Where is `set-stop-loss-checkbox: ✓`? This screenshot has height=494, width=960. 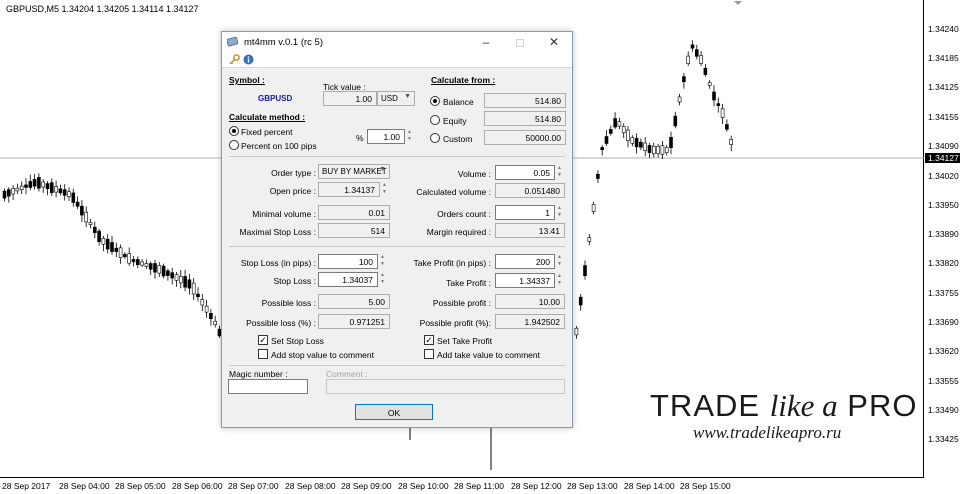 set-stop-loss-checkbox: ✓ is located at coordinates (263, 340).